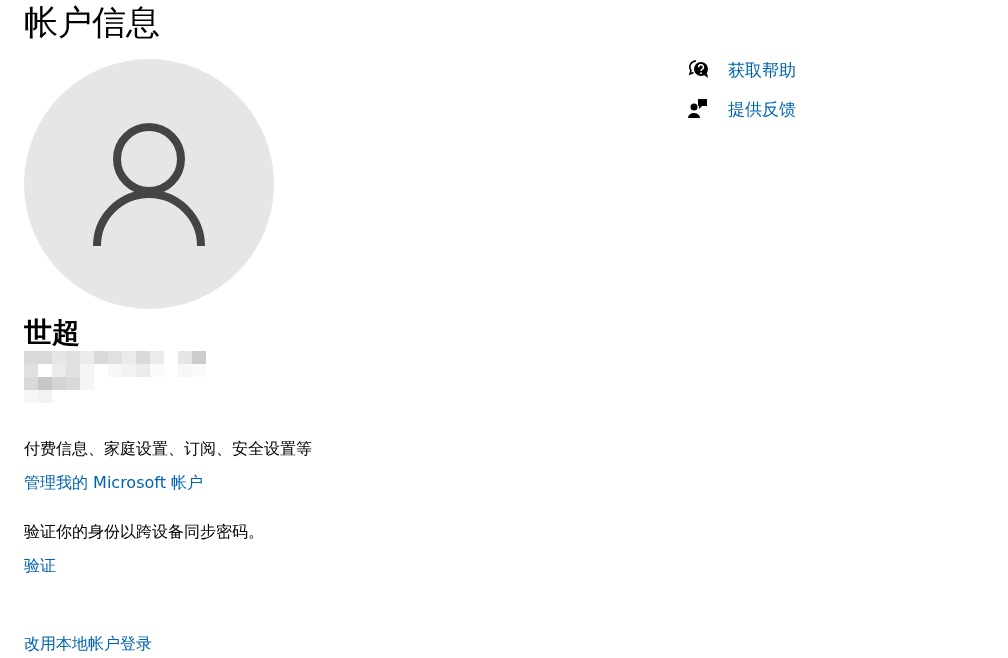  Describe the element at coordinates (762, 70) in the screenshot. I see `get-help-link: 获取帮助` at that location.